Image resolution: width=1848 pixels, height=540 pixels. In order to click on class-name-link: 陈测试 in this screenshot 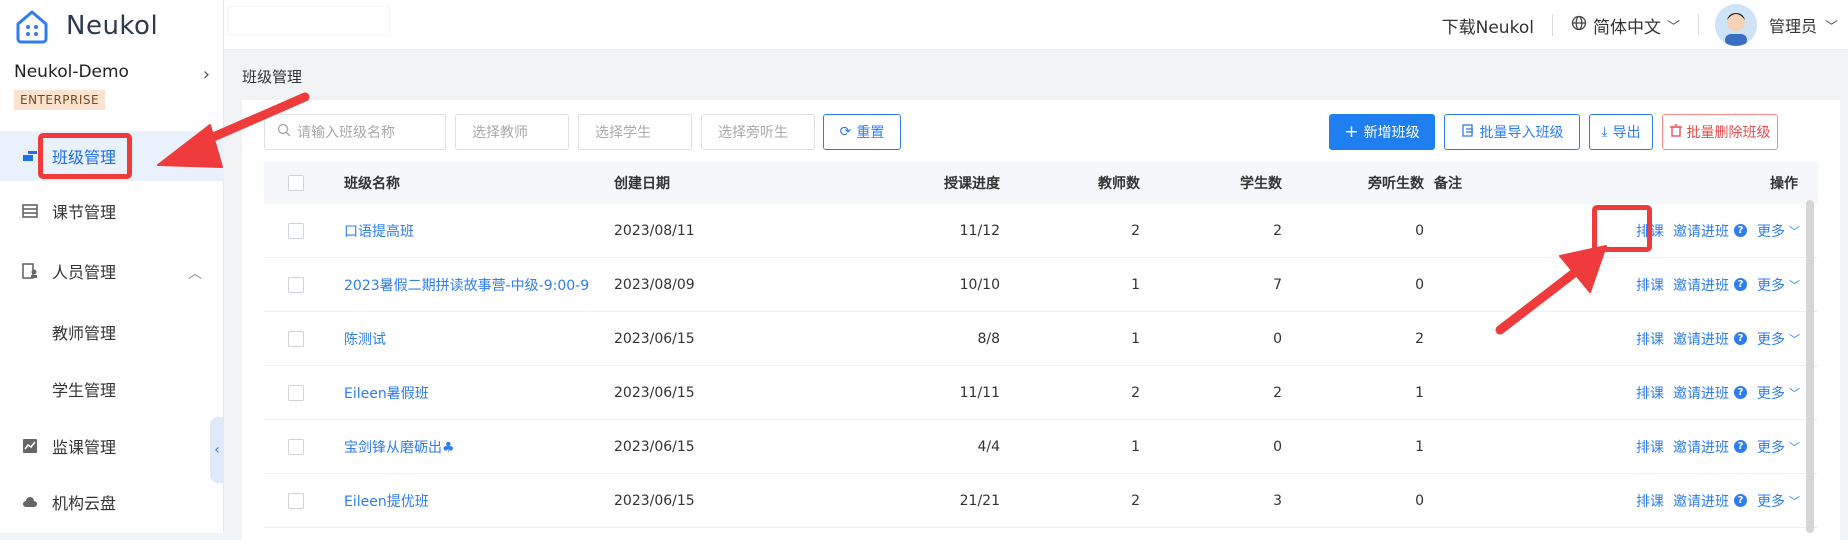, I will do `click(365, 339)`.